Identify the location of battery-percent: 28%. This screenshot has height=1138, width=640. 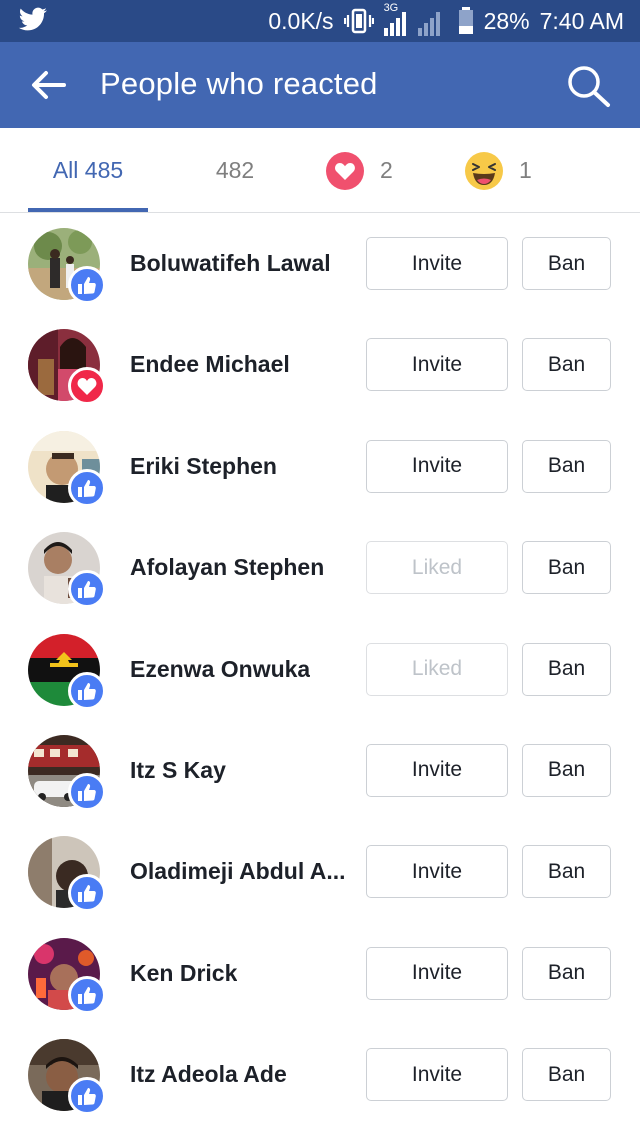
(506, 20).